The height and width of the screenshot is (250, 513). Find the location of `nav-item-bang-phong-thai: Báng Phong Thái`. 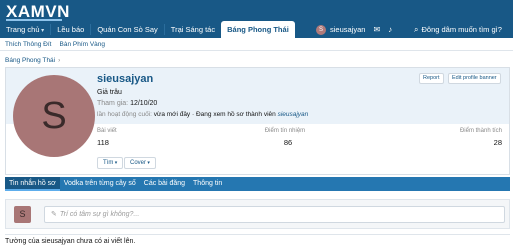

nav-item-bang-phong-thai: Báng Phong Thái is located at coordinates (258, 29).